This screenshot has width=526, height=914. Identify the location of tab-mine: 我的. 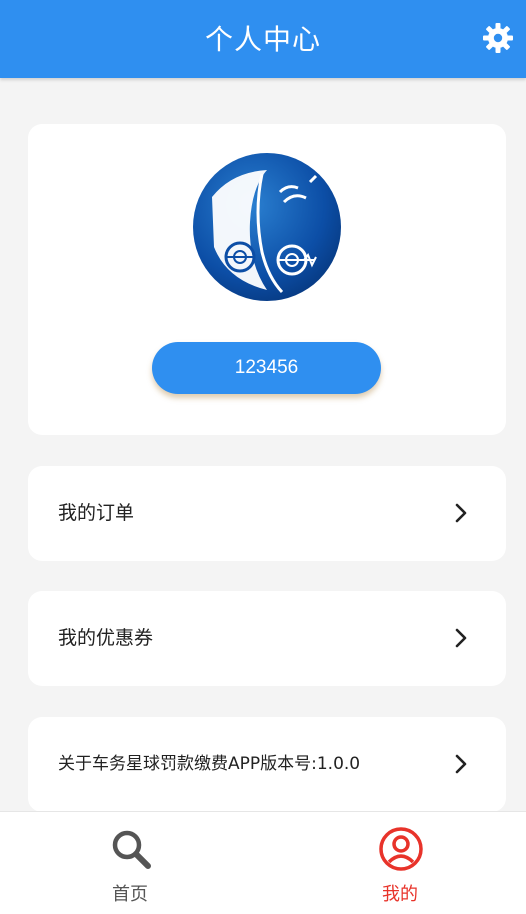
(400, 863).